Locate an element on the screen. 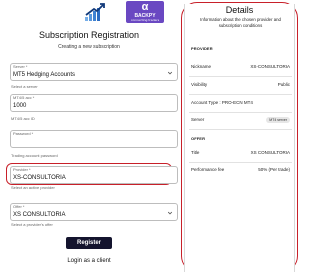 The height and width of the screenshot is (274, 320). title-key: Title is located at coordinates (195, 152).